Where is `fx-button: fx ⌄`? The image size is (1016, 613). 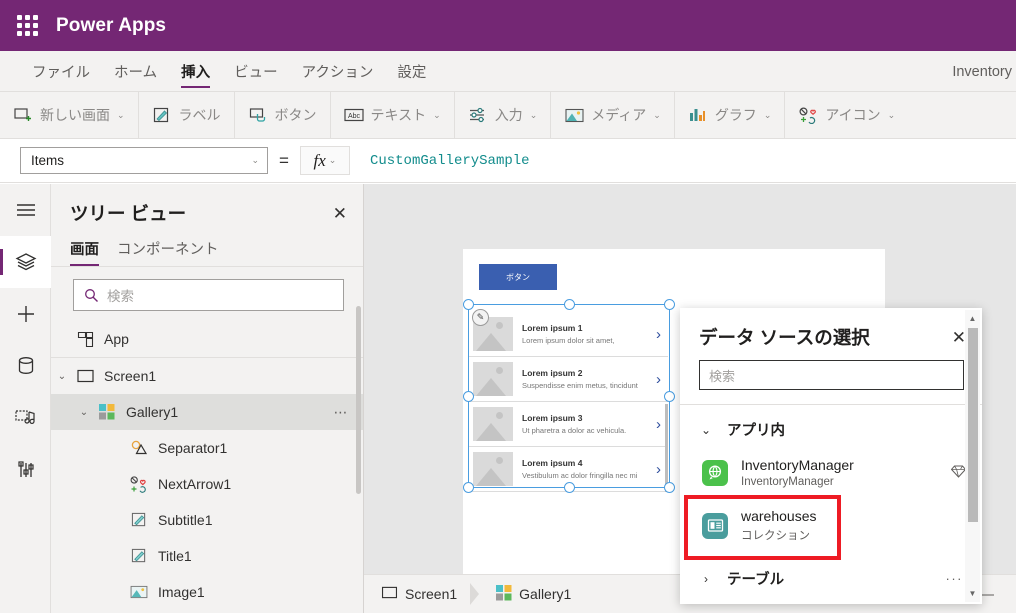
fx-button: fx ⌄ is located at coordinates (324, 160).